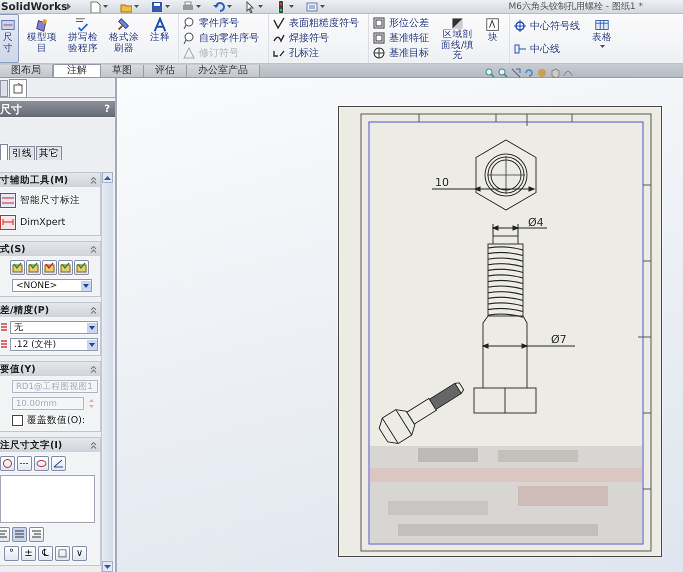  What do you see at coordinates (122, 71) in the screenshot?
I see `tab: 草图` at bounding box center [122, 71].